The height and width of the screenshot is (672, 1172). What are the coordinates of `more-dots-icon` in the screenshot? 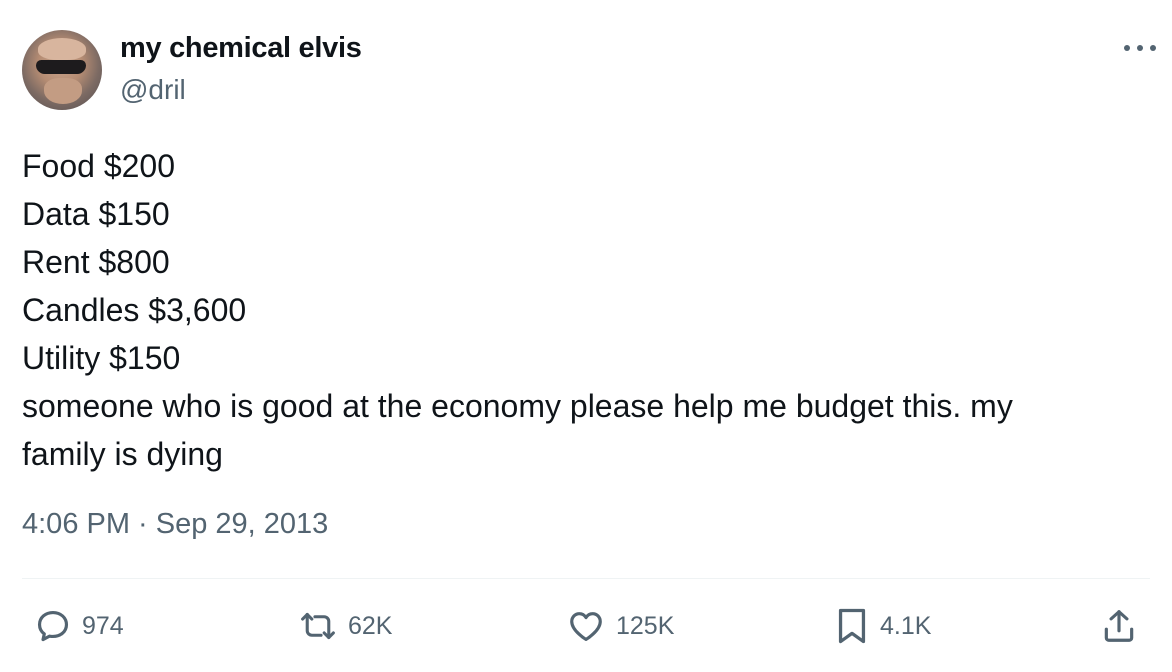 It's located at (1140, 48).